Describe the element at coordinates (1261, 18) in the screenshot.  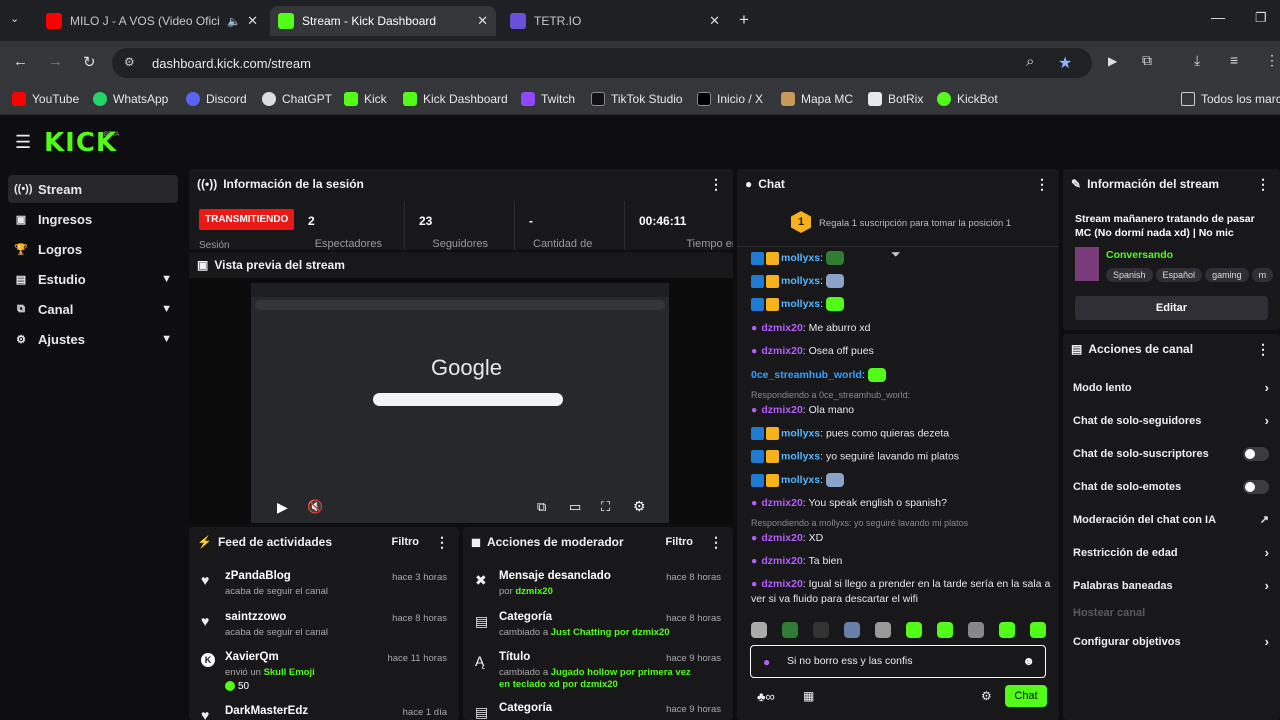
I see `restore-icon: ❐` at that location.